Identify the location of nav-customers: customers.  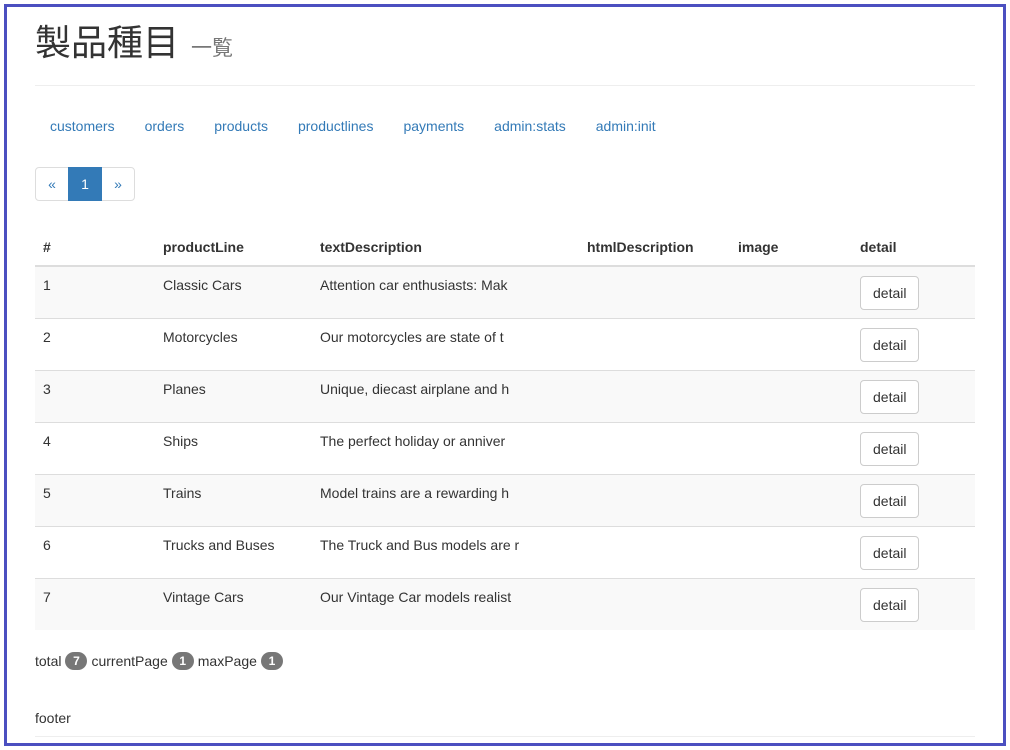
(82, 126).